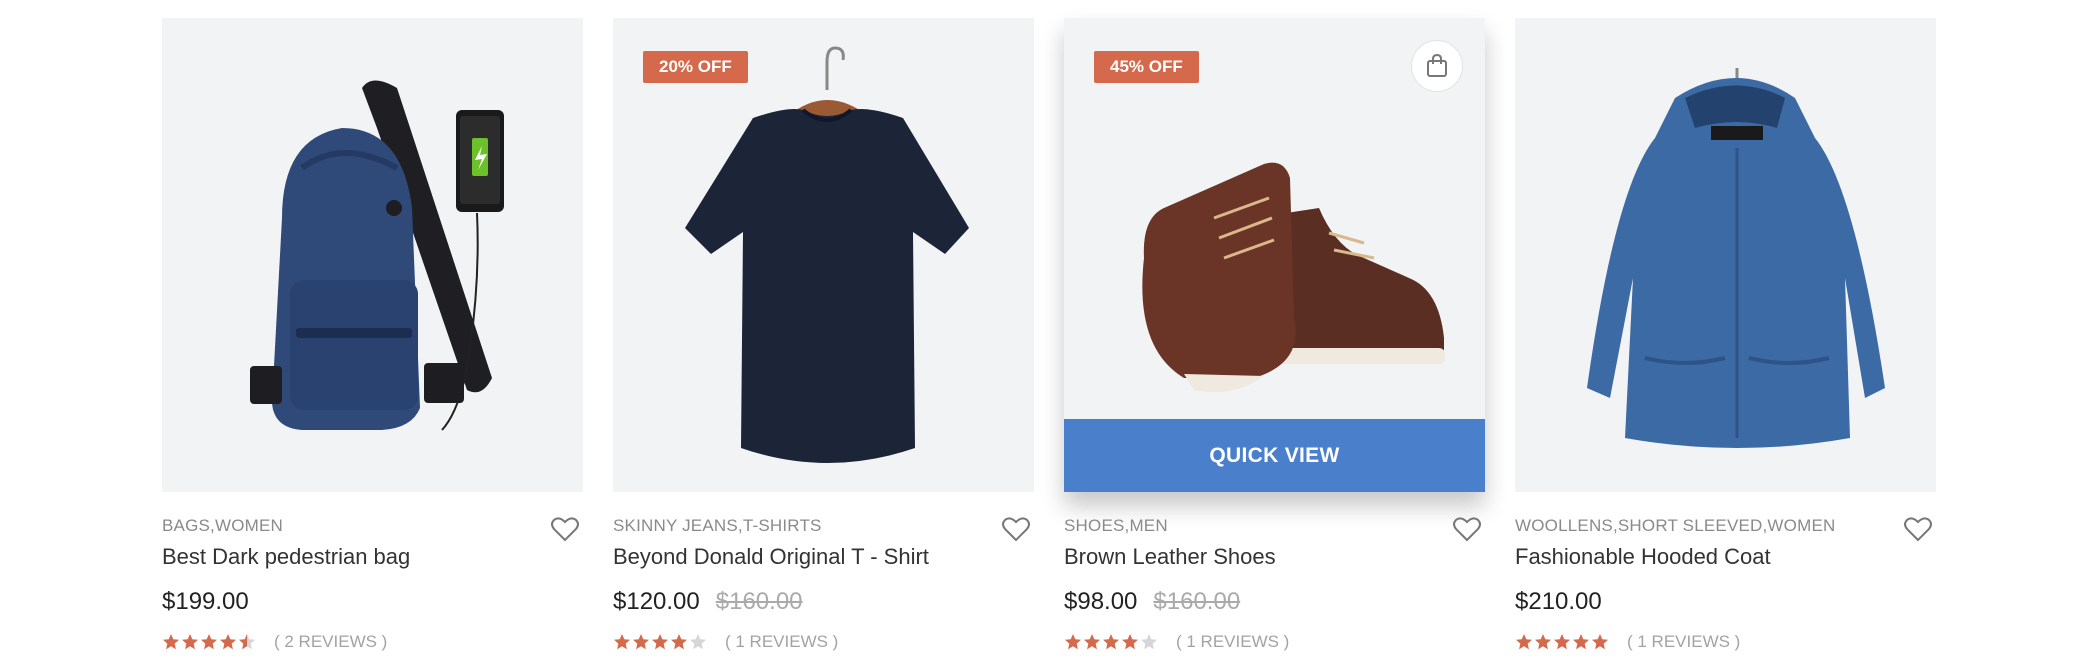 The image size is (2085, 663). I want to click on tshirt-on-hanger-image, so click(827, 254).